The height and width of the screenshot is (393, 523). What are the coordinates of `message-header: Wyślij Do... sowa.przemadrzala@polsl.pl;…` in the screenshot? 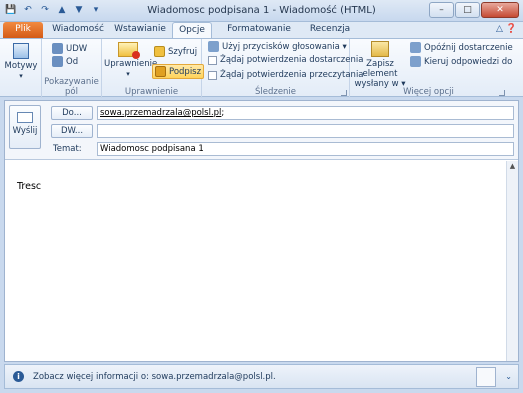 It's located at (261, 130).